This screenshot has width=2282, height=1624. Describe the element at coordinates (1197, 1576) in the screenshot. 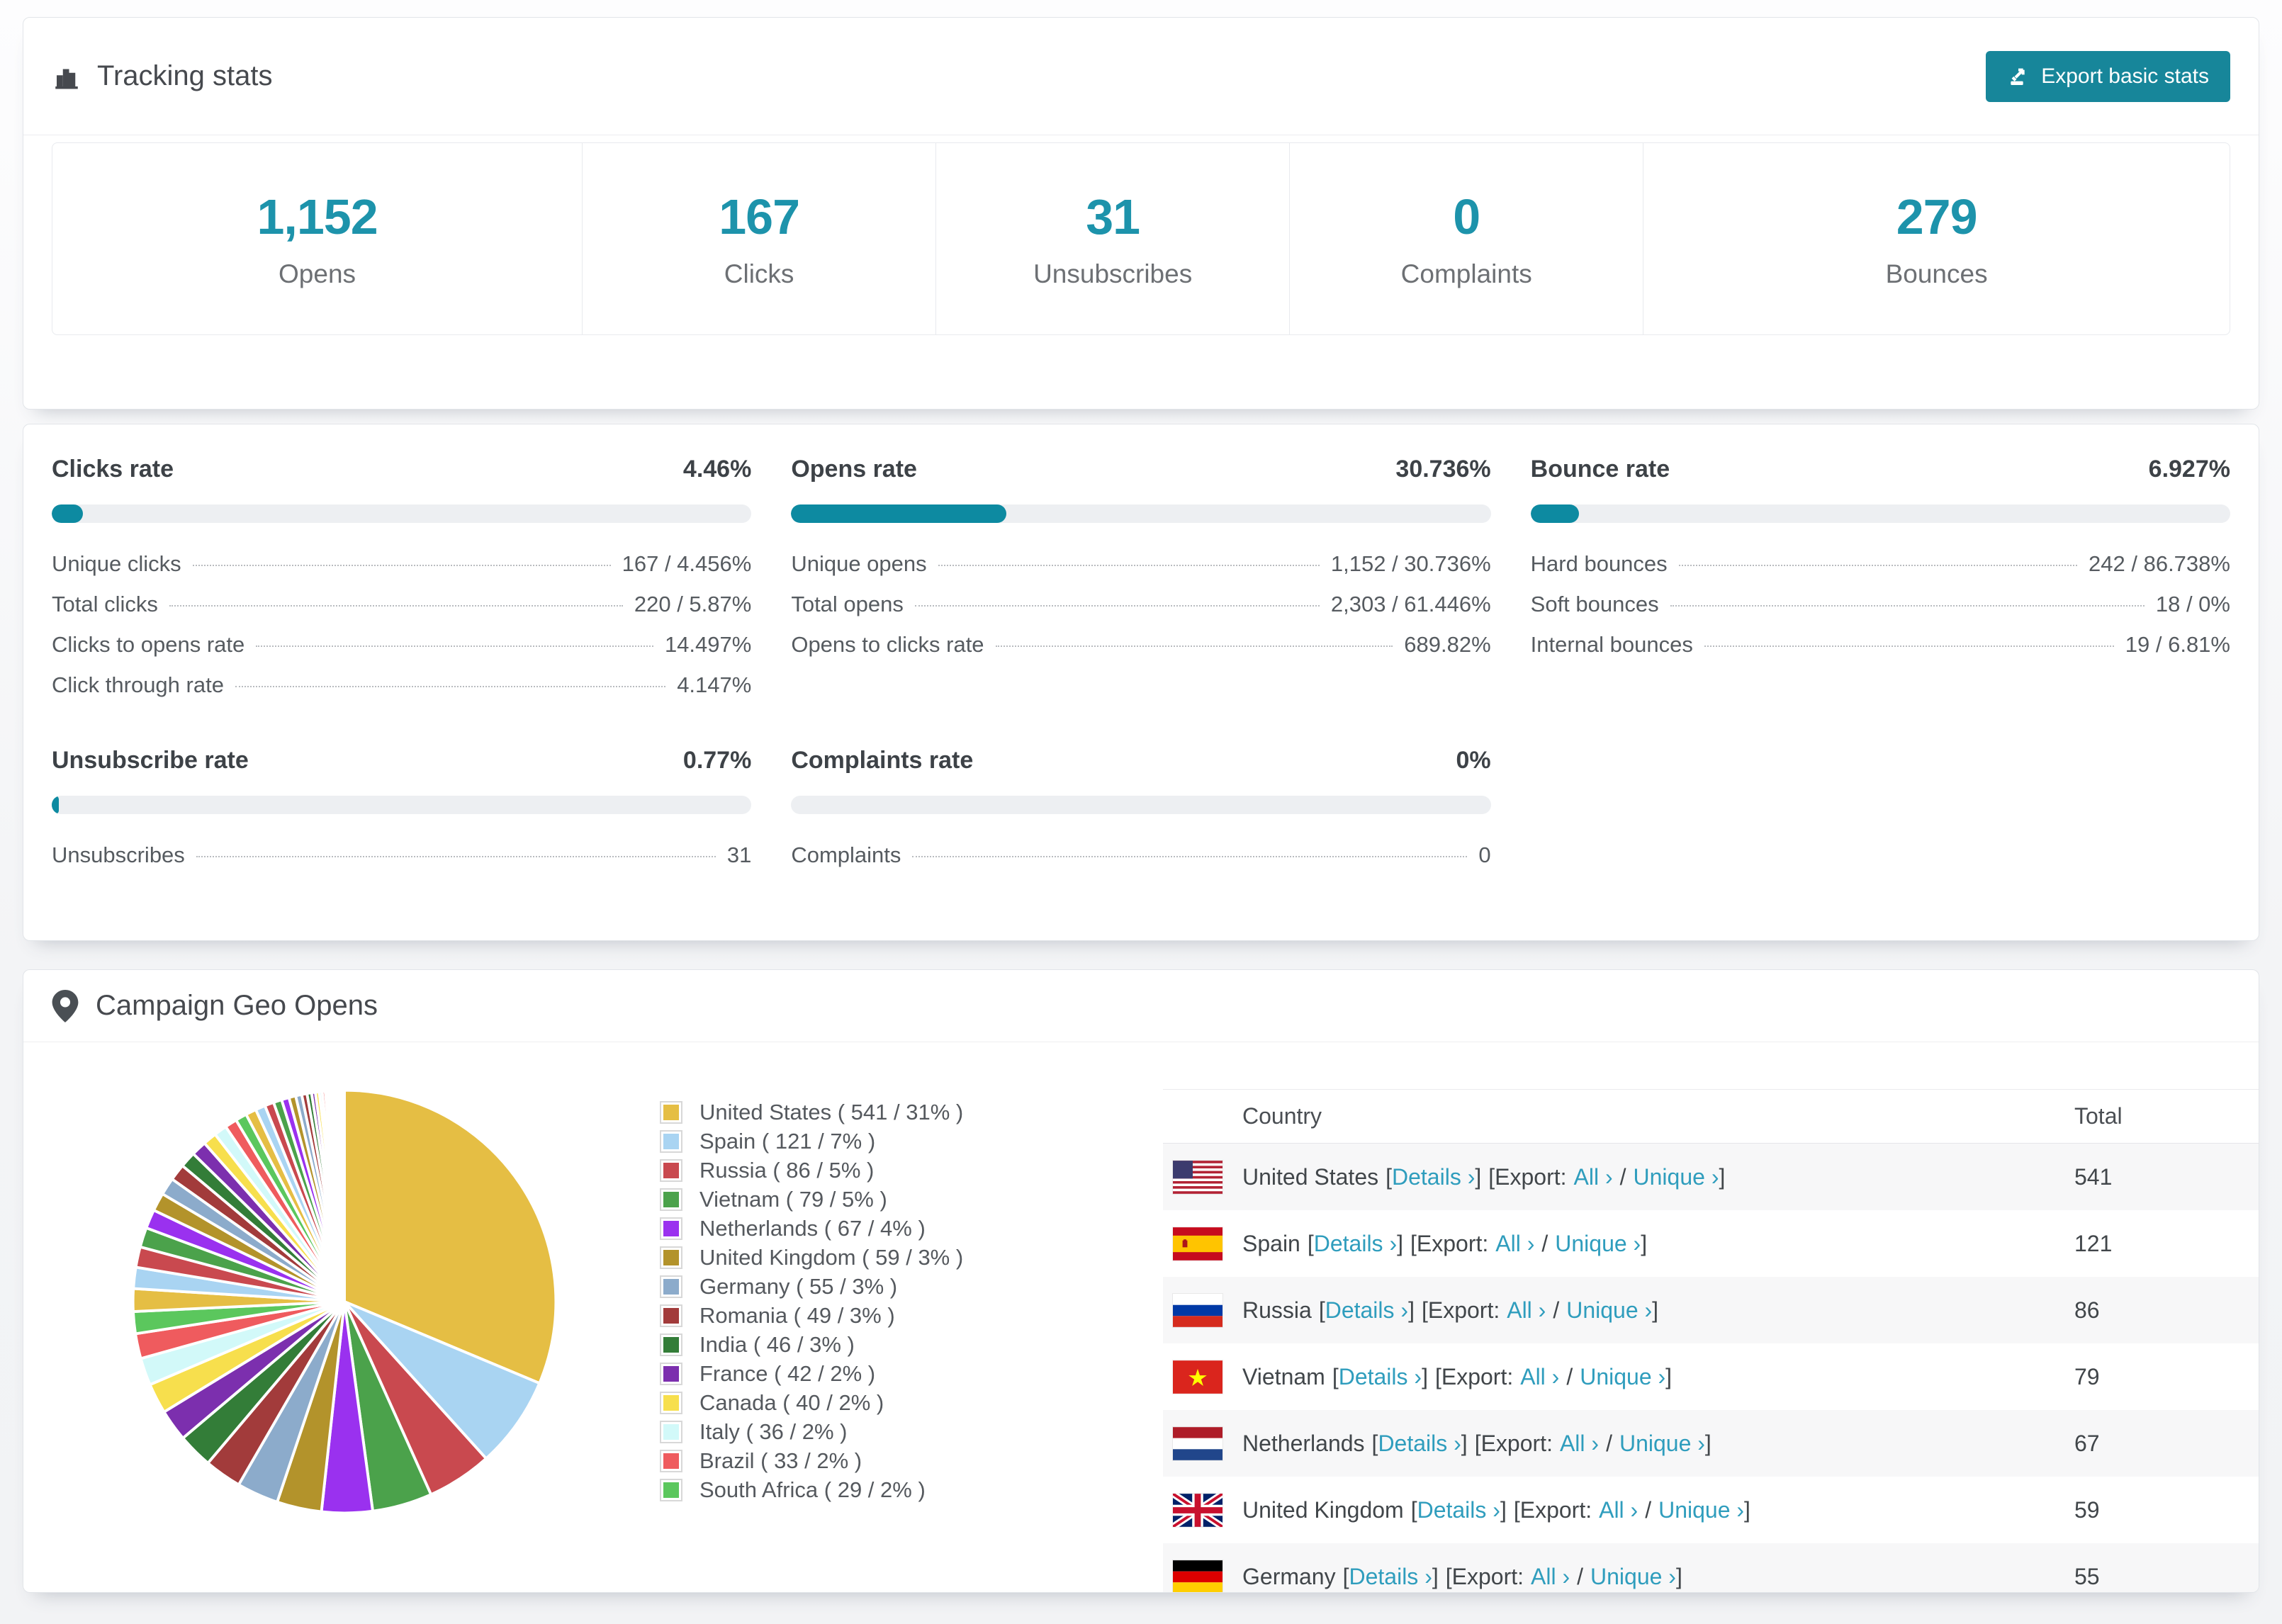

I see `flag-germany` at that location.